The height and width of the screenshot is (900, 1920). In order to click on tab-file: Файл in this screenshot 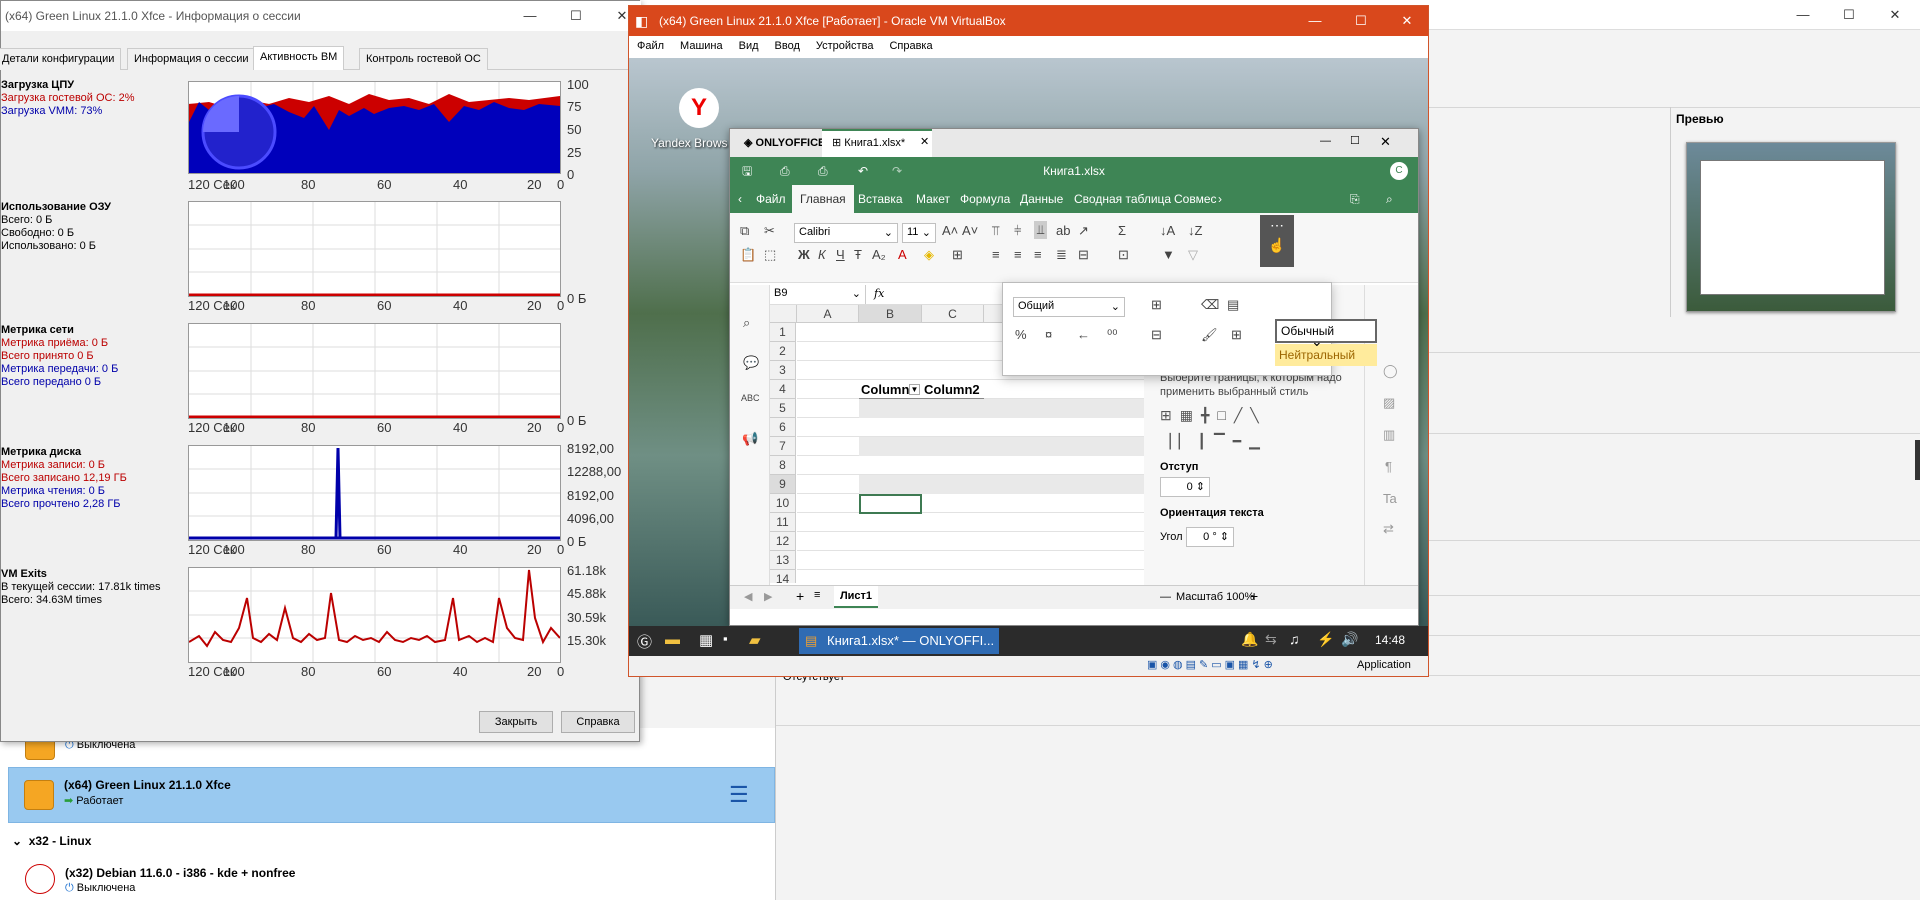, I will do `click(771, 199)`.